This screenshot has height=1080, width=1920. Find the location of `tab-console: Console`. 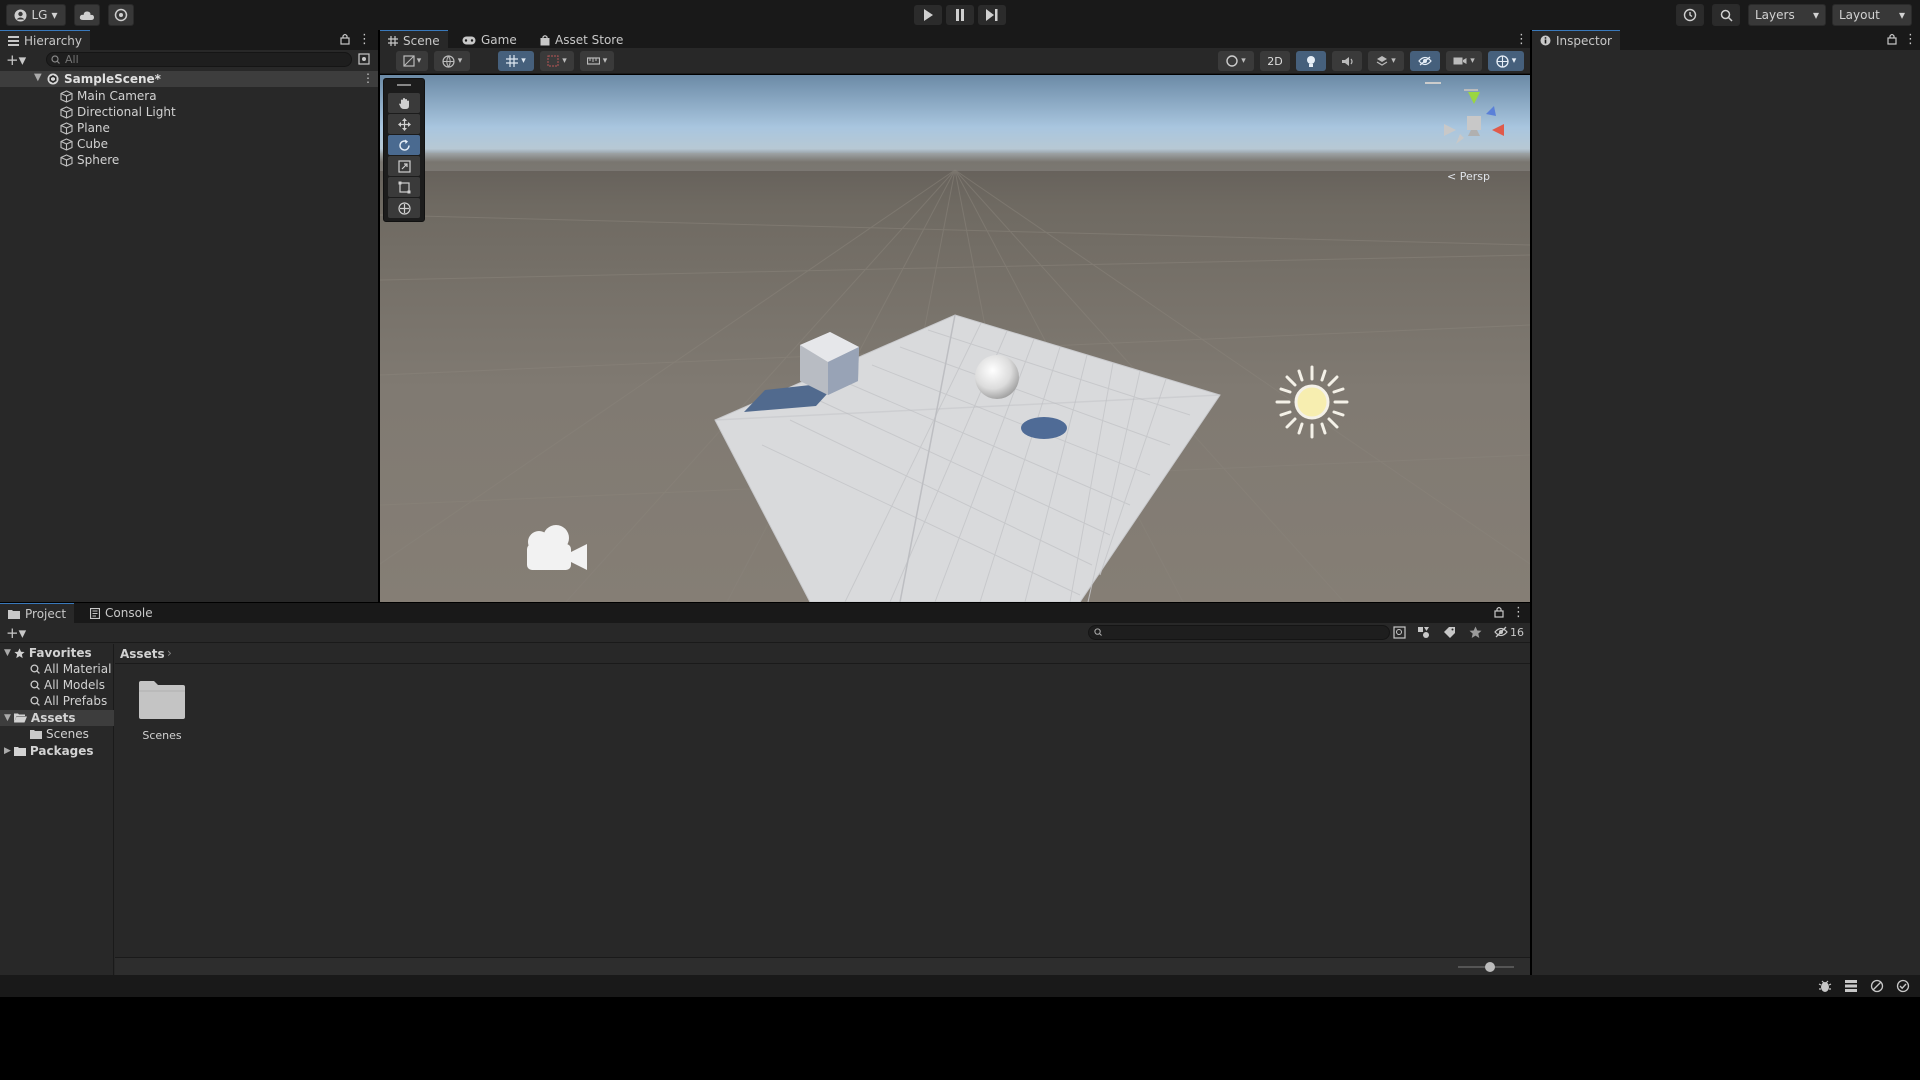

tab-console: Console is located at coordinates (121, 613).